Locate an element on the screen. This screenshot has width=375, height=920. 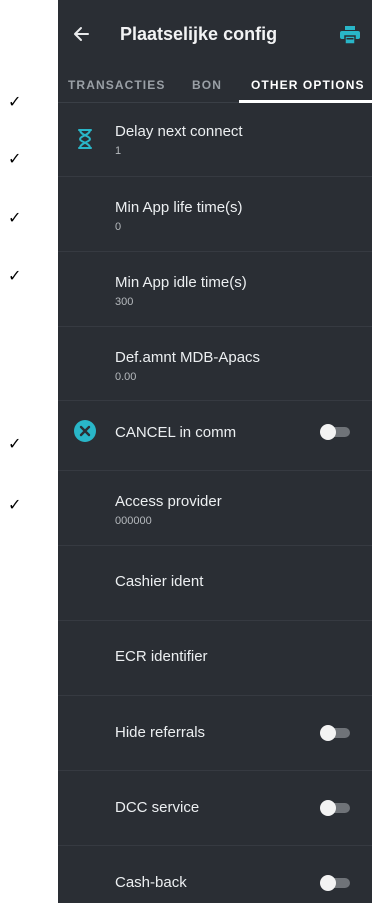
tab-bon: BON is located at coordinates (207, 85).